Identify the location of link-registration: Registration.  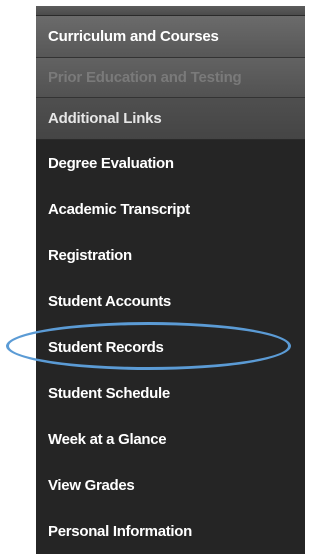
(170, 255).